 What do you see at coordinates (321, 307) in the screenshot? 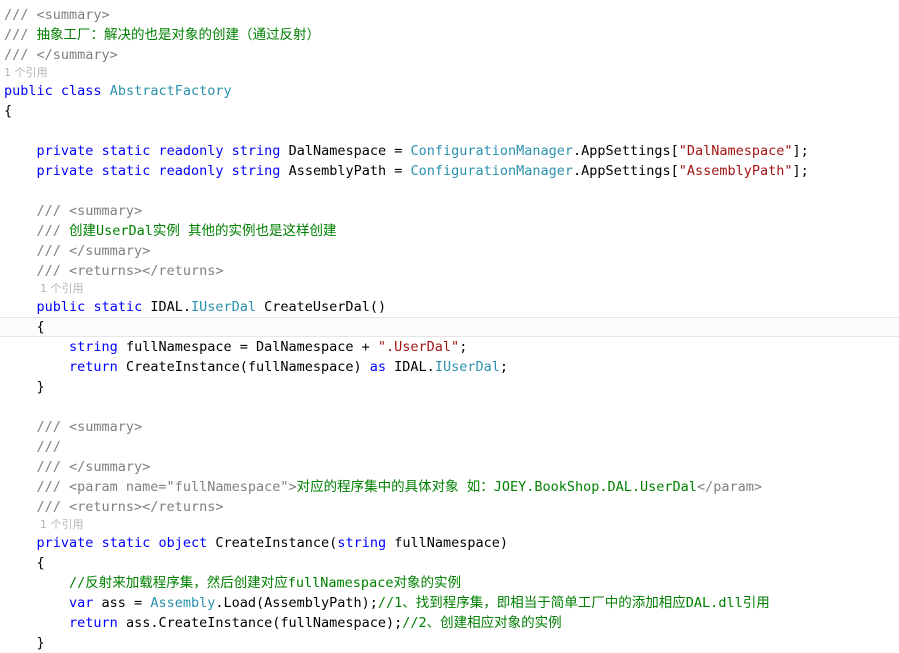
I see `token-plain: CreateUserDal()` at bounding box center [321, 307].